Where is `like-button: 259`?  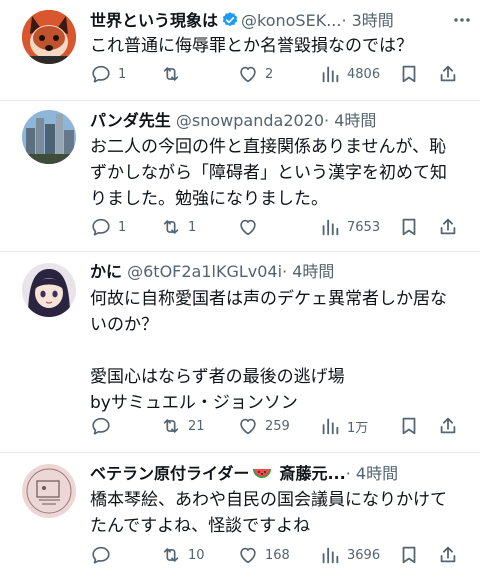 like-button: 259 is located at coordinates (263, 426).